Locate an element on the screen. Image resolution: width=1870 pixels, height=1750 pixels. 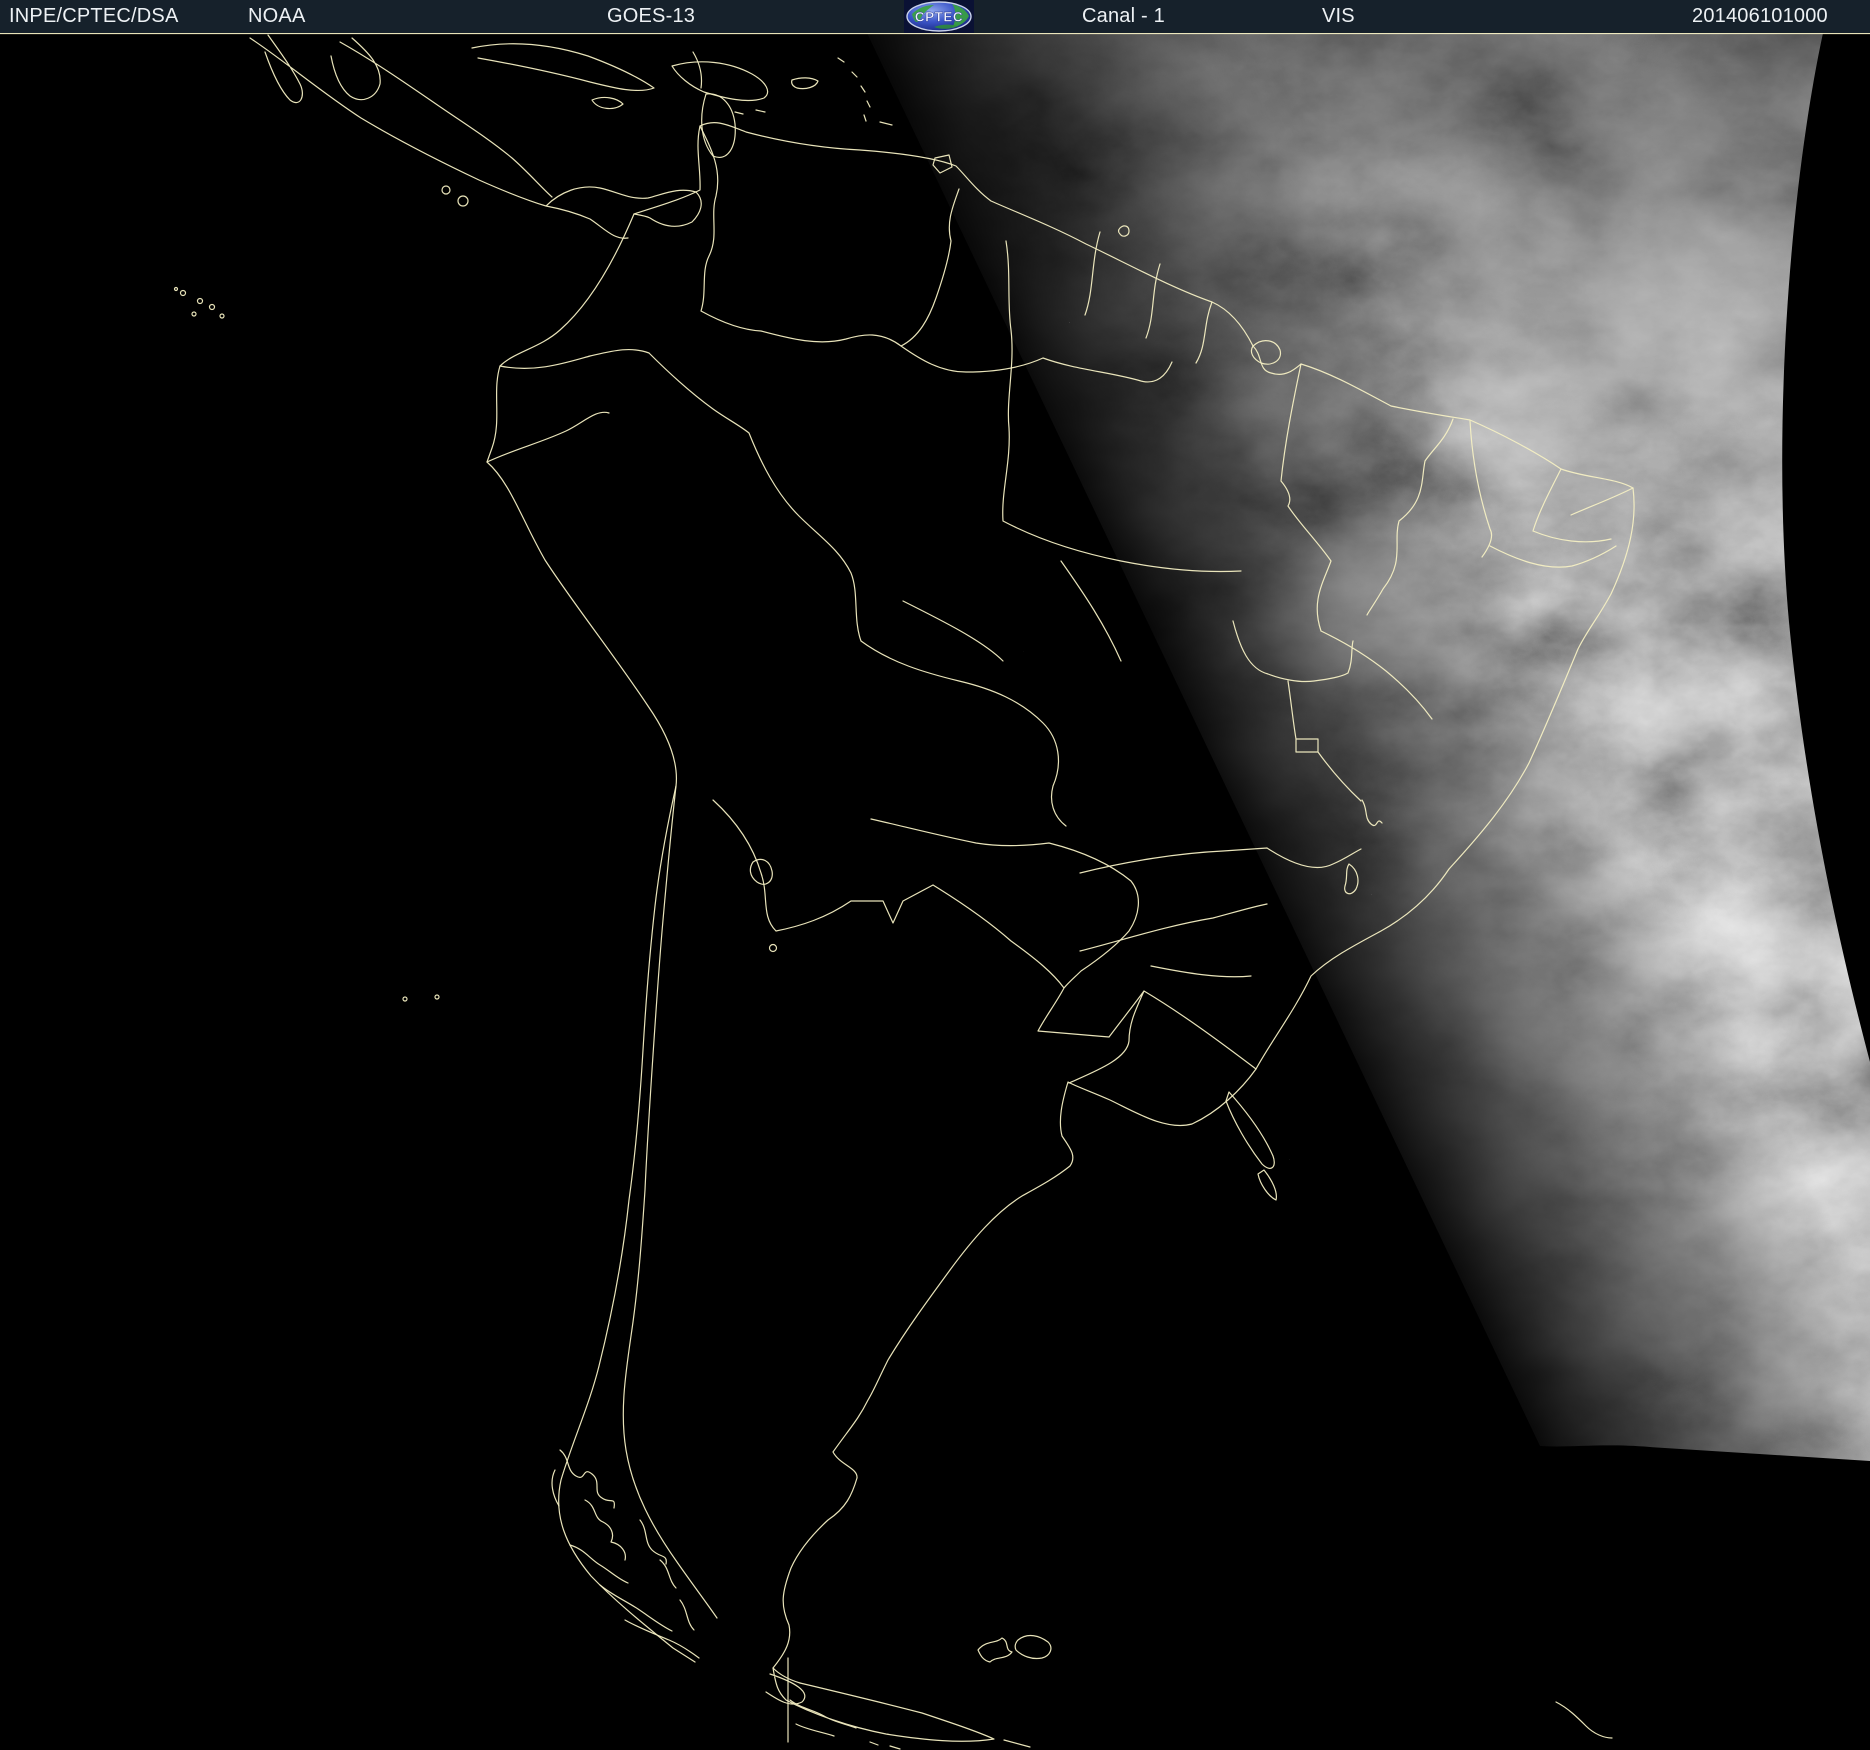
channel-label: Canal - 1 is located at coordinates (1123, 16).